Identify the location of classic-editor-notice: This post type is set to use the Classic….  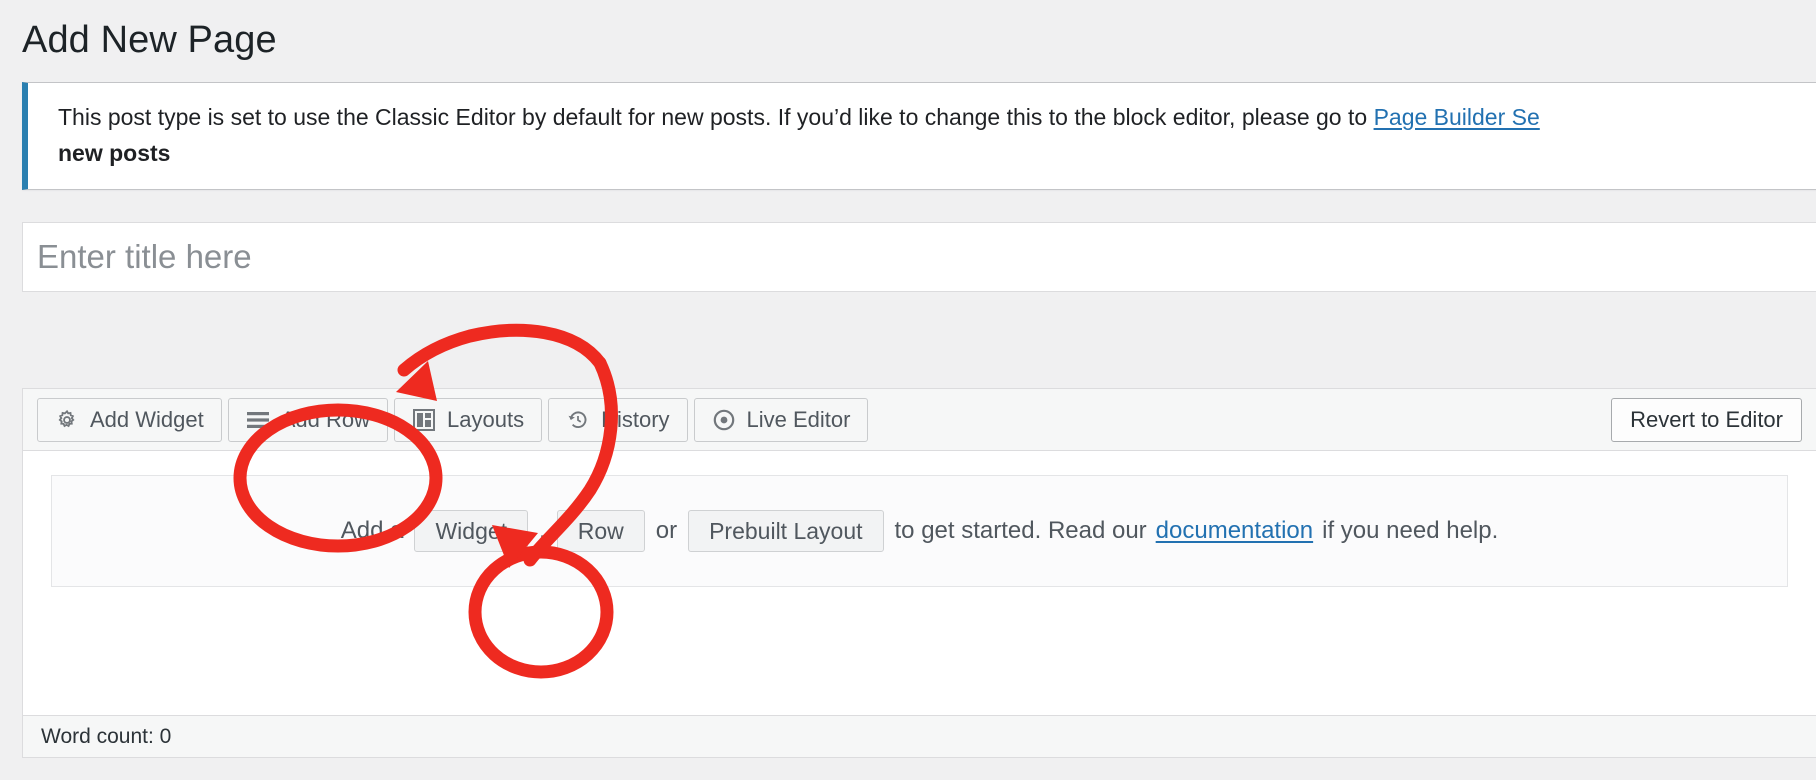
(919, 136).